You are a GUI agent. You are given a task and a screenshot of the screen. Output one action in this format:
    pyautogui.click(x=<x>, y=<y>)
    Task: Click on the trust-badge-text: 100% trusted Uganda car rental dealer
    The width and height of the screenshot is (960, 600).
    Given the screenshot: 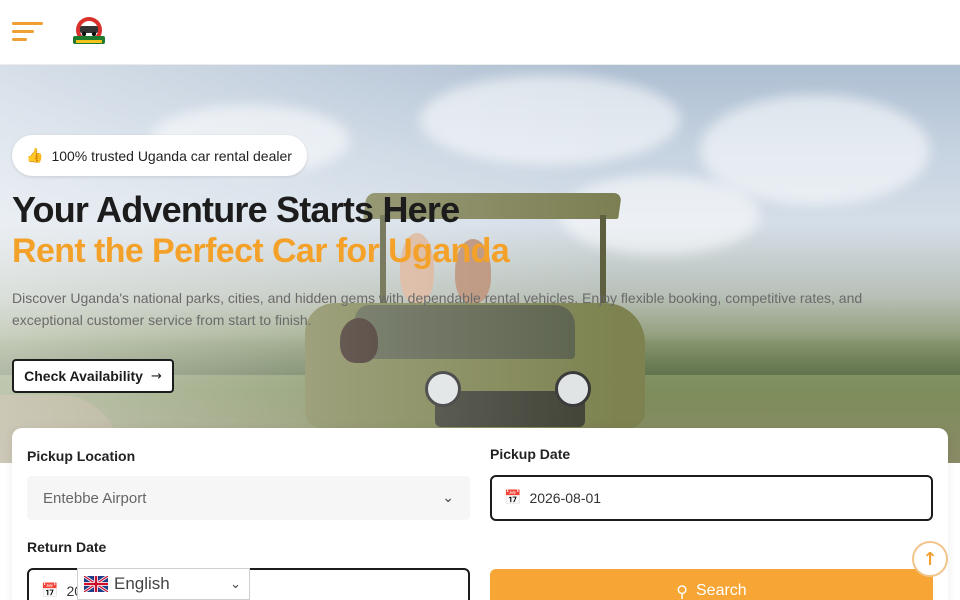 What is the action you would take?
    pyautogui.click(x=171, y=155)
    